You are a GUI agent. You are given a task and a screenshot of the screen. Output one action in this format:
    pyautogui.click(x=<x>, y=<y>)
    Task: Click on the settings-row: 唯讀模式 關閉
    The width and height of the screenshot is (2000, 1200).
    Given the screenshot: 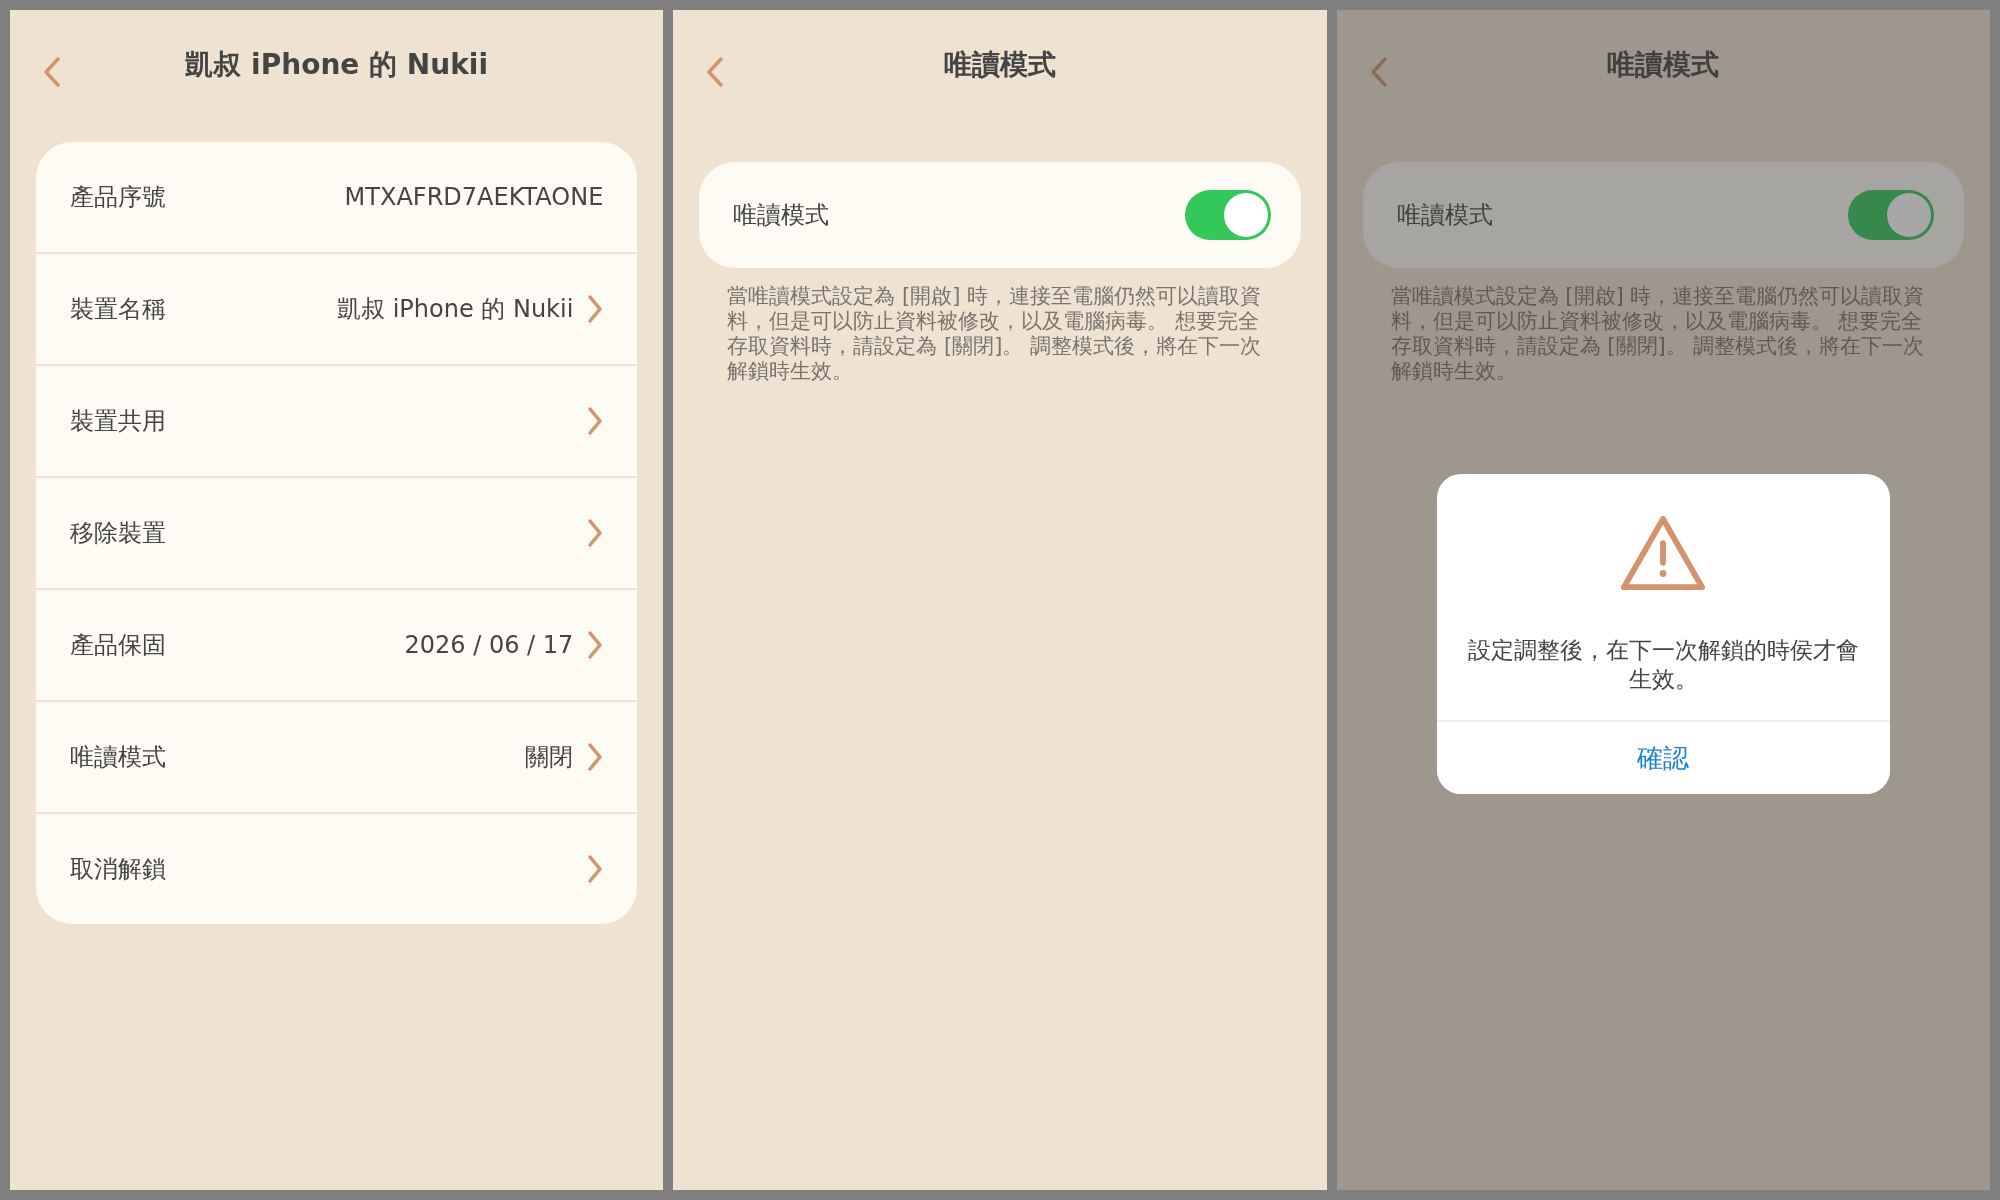 What is the action you would take?
    pyautogui.click(x=337, y=758)
    